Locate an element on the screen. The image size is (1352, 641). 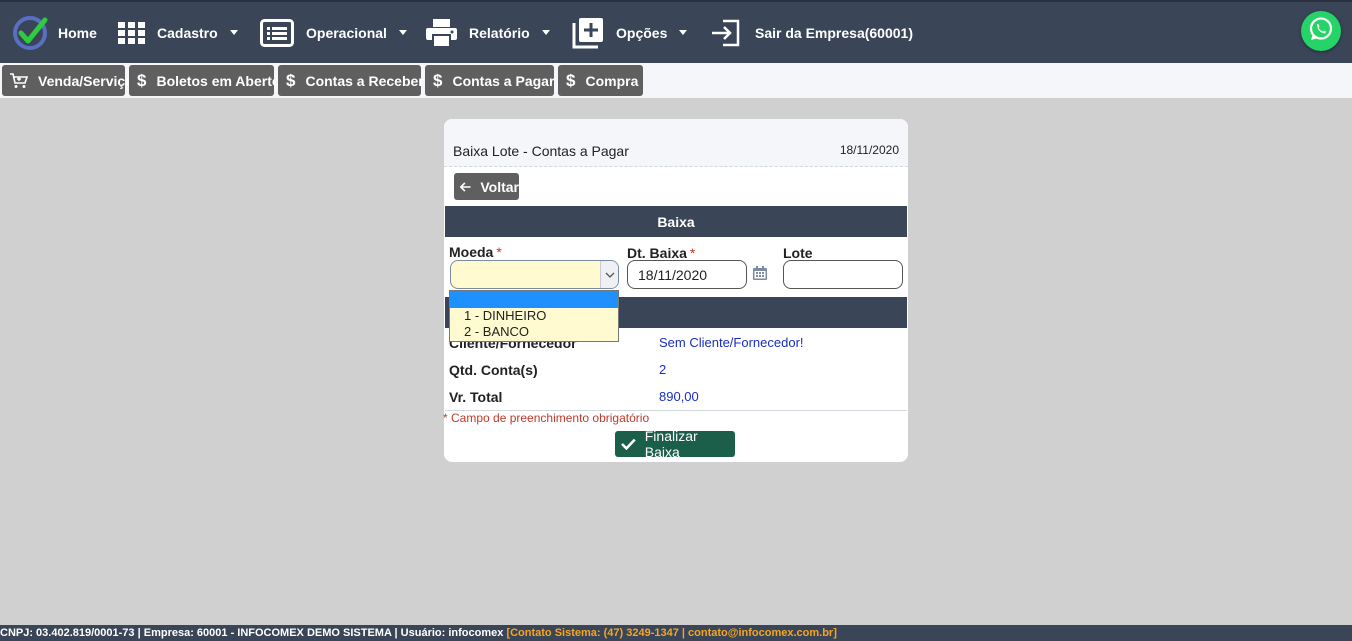
grid-icon is located at coordinates (131, 32).